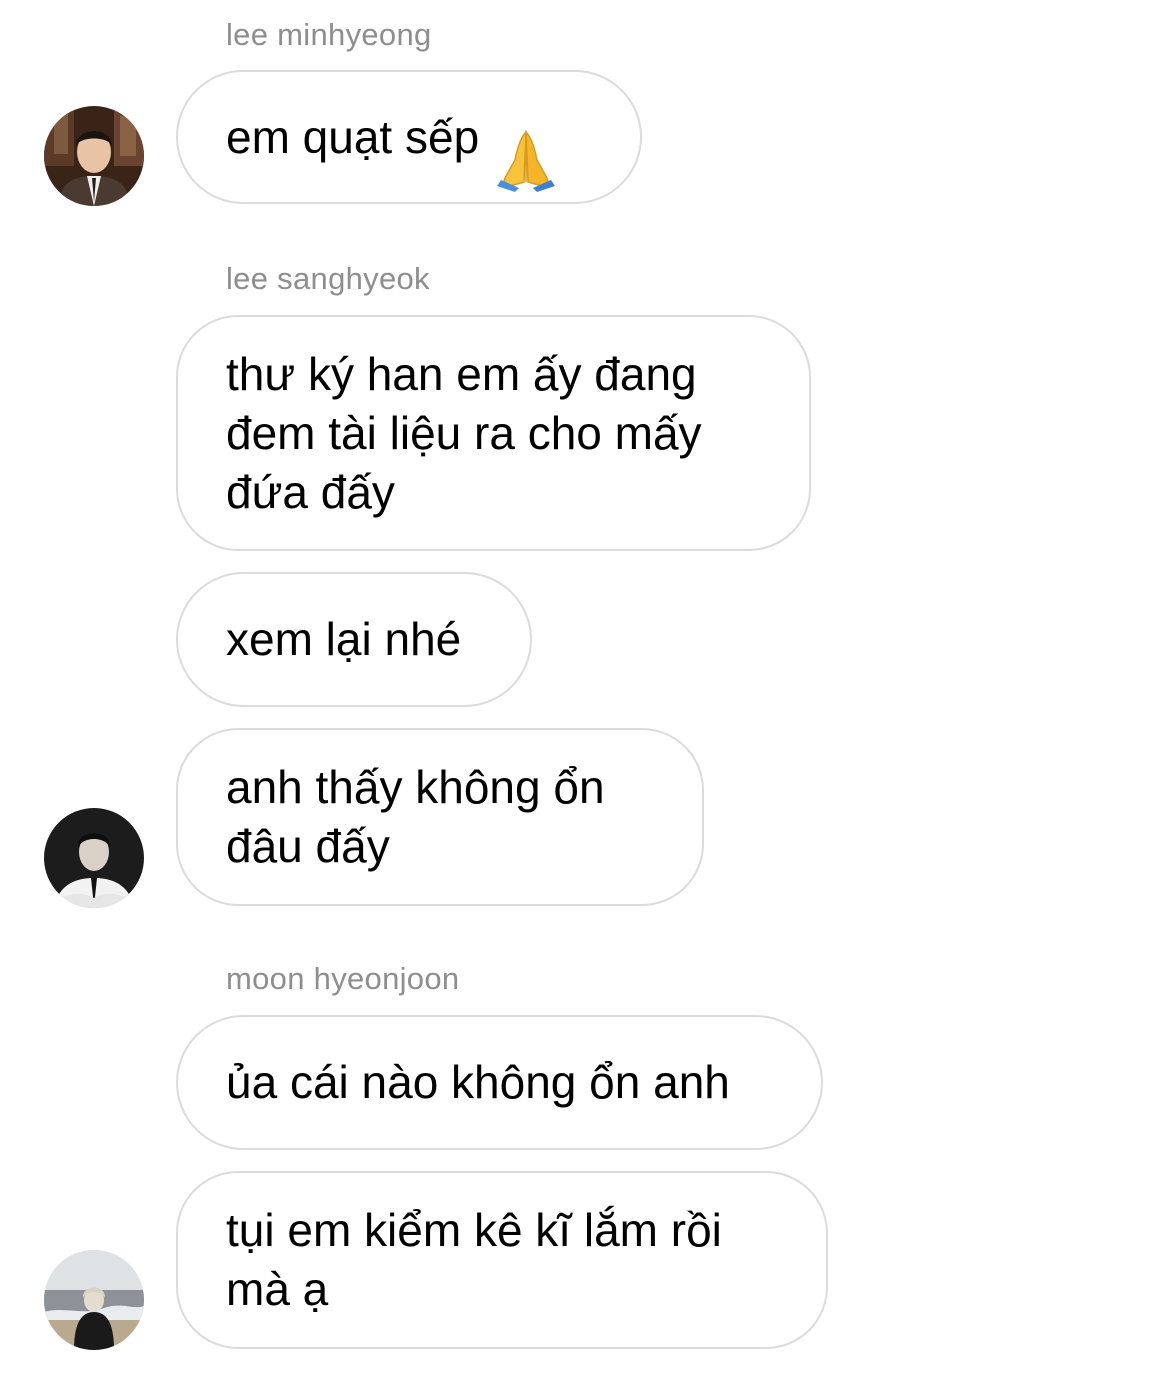 This screenshot has height=1393, width=1170. I want to click on message-bubble: xem lại nhé, so click(354, 639).